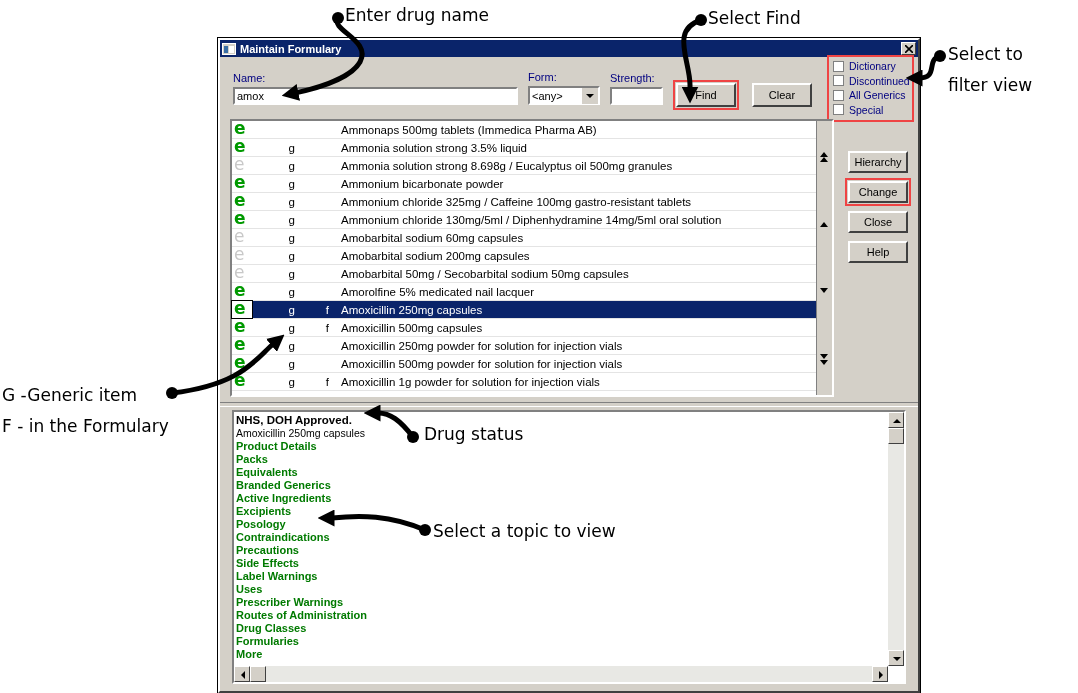  What do you see at coordinates (531, 219) in the screenshot?
I see `drug-name: Ammonium chloride 130mg/5ml / Diphenhydramine 14mg/5ml oral solution` at bounding box center [531, 219].